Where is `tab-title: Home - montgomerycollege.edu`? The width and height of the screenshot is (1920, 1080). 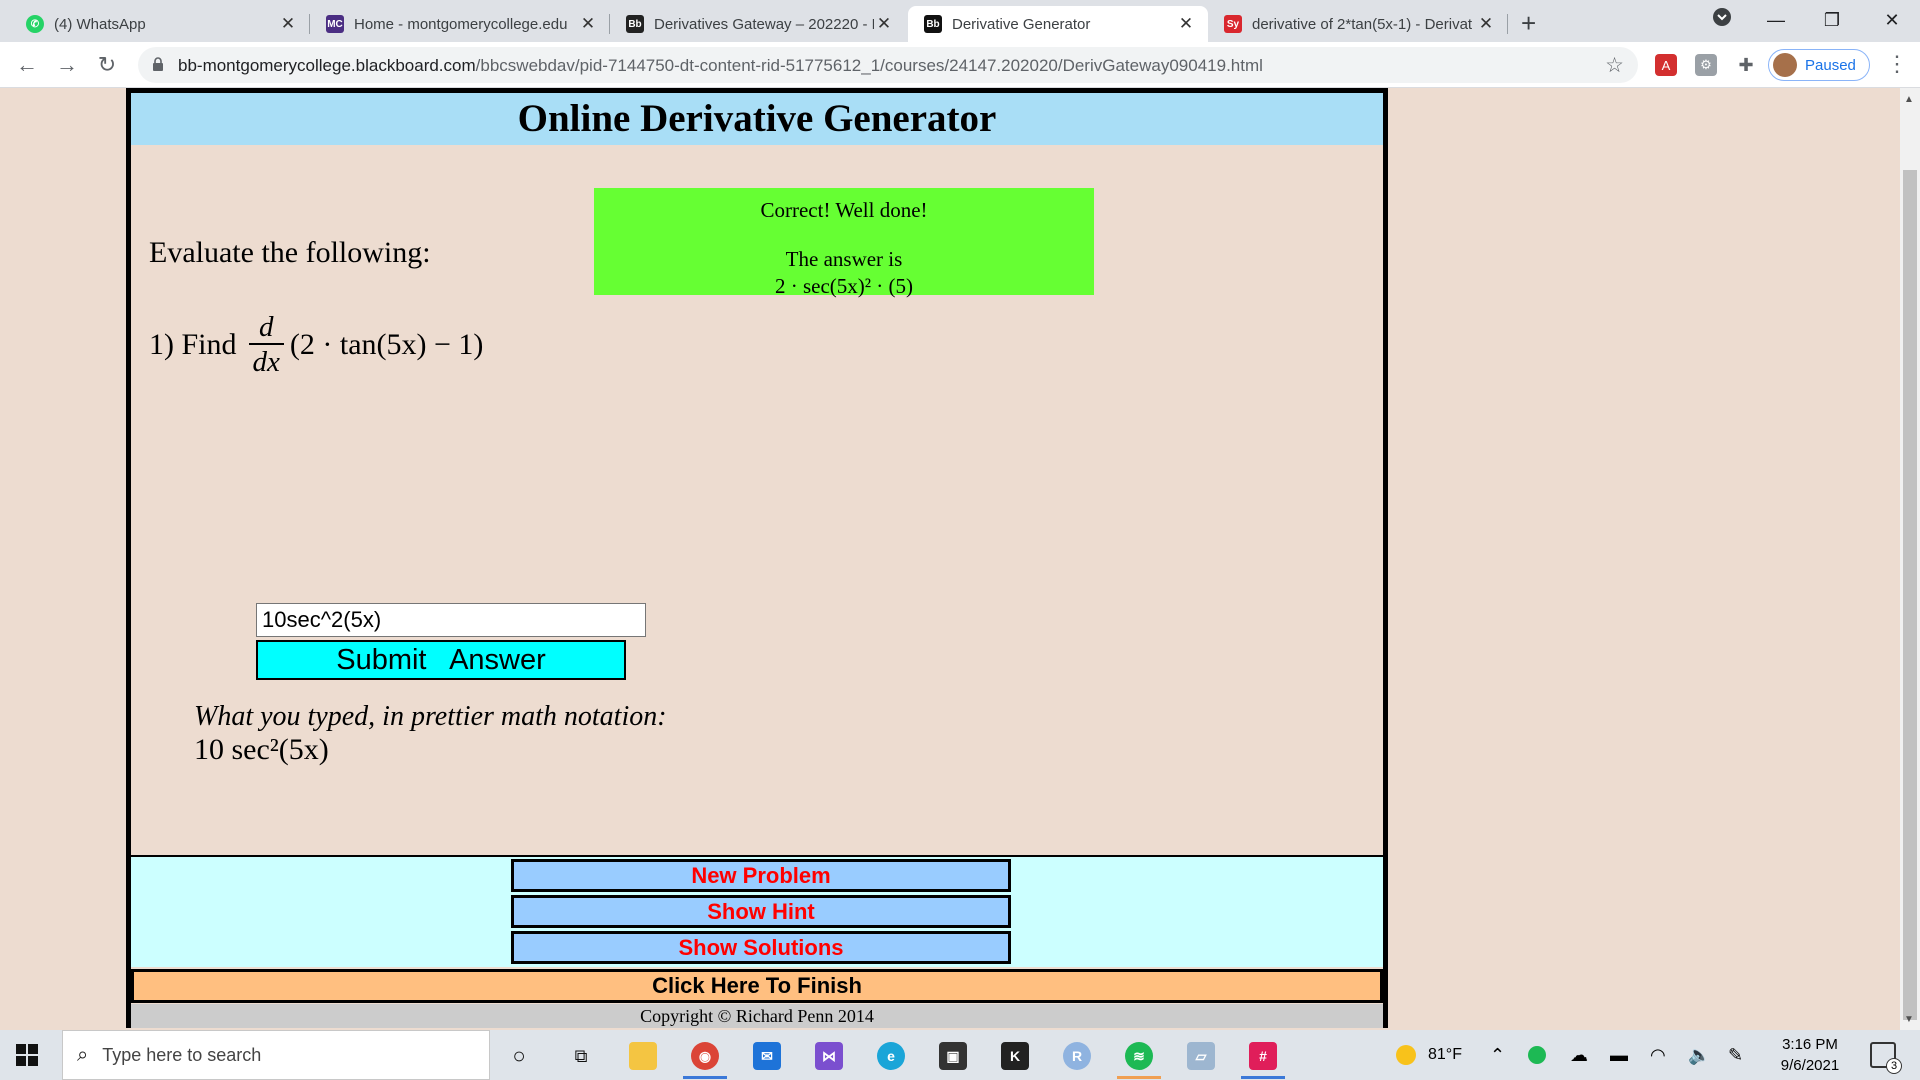 tab-title: Home - montgomerycollege.edu is located at coordinates (461, 24).